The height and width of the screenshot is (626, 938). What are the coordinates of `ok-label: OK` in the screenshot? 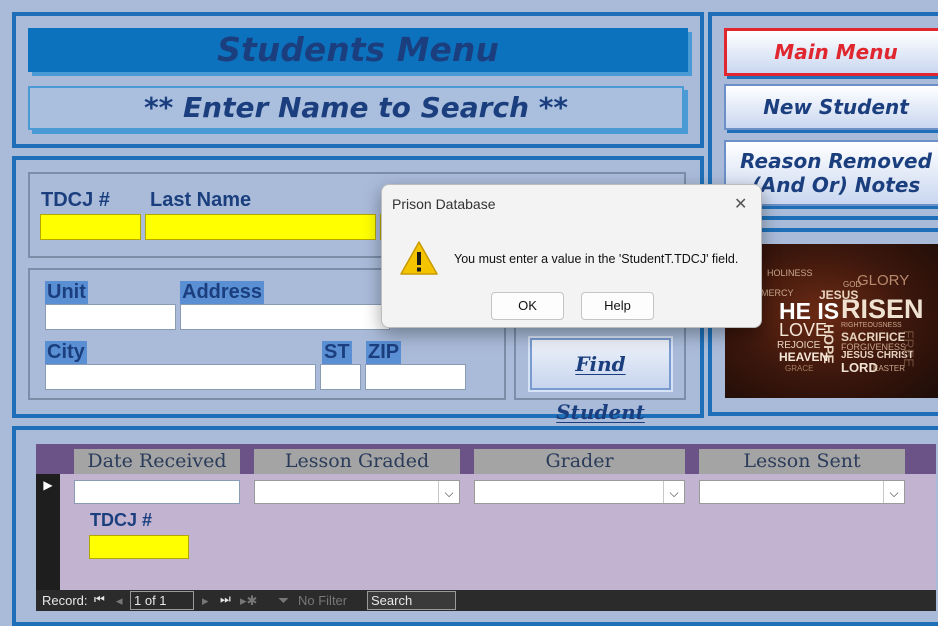 It's located at (527, 305).